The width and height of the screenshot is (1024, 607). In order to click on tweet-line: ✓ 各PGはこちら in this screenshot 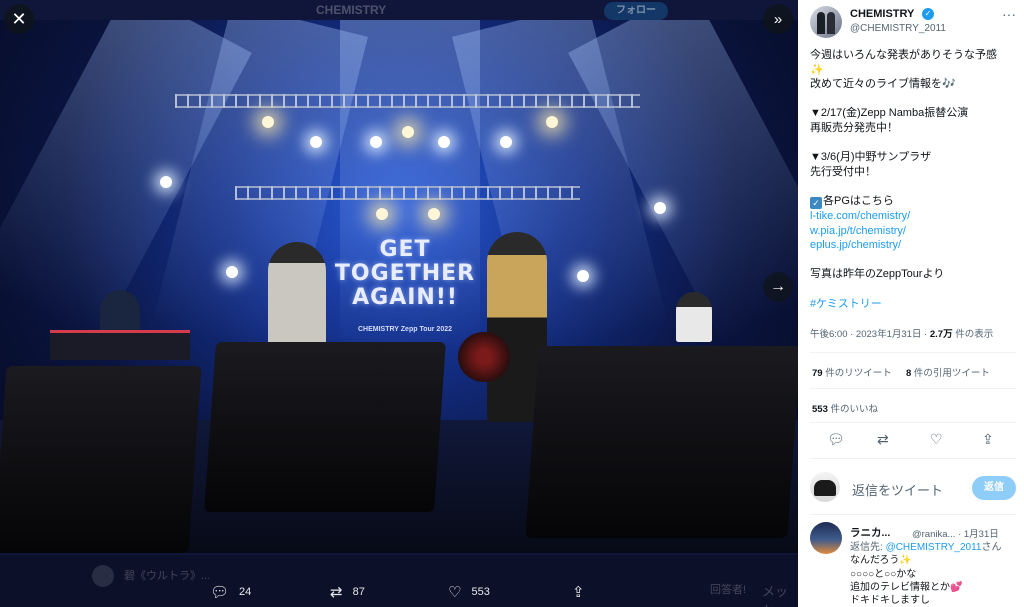, I will do `click(913, 201)`.